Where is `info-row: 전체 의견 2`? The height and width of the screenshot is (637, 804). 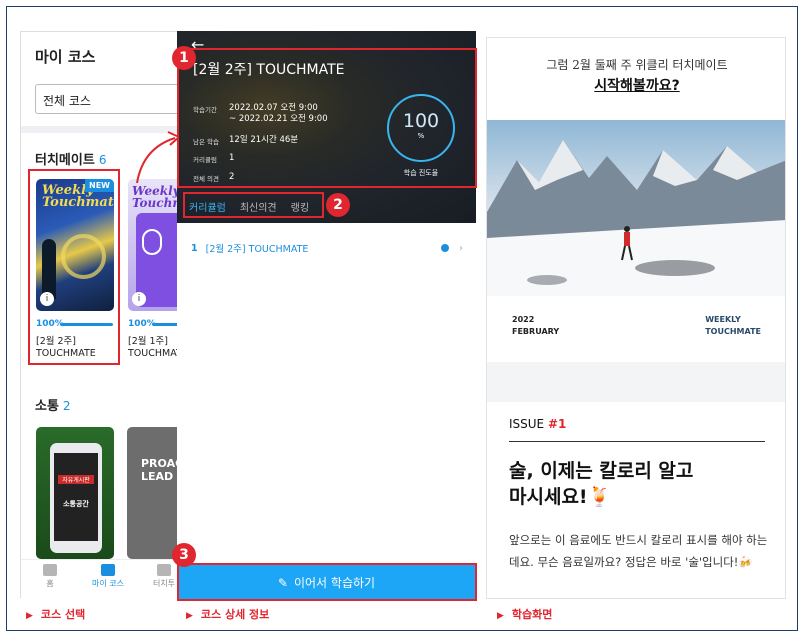 info-row: 전체 의견 2 is located at coordinates (213, 177).